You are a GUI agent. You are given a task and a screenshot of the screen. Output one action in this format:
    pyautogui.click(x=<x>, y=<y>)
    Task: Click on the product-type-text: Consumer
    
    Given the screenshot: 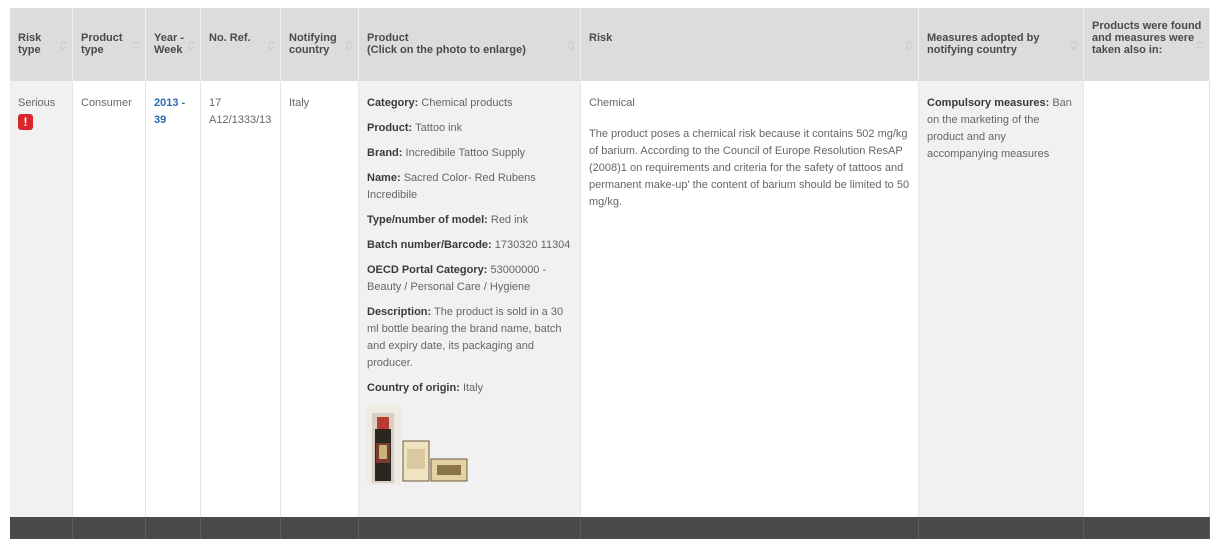 What is the action you would take?
    pyautogui.click(x=106, y=103)
    